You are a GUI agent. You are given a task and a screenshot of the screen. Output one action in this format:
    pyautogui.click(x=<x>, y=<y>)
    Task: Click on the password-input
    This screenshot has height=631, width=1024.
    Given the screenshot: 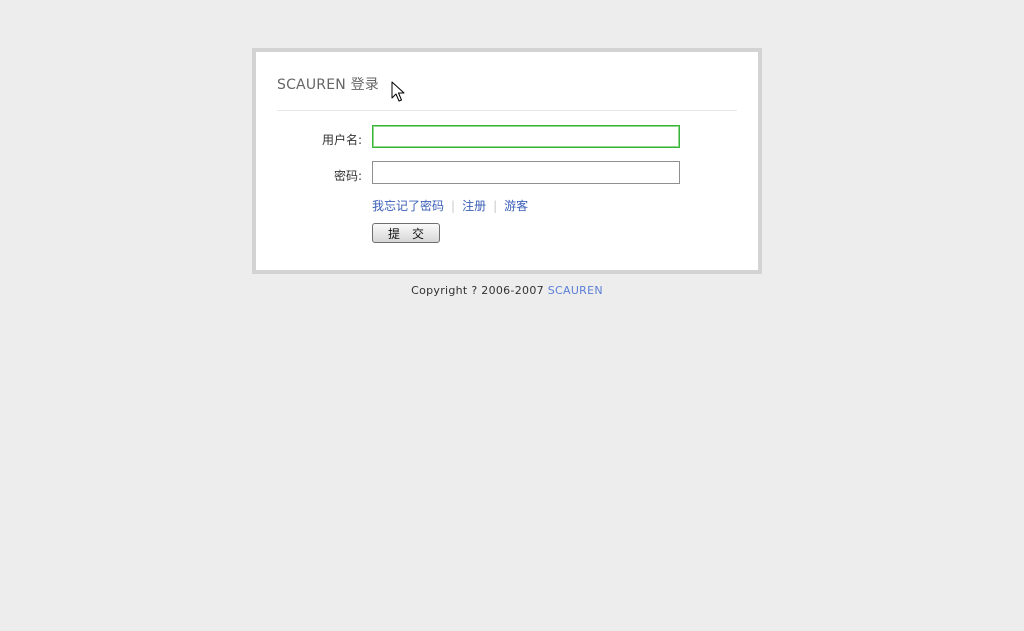 What is the action you would take?
    pyautogui.click(x=526, y=172)
    